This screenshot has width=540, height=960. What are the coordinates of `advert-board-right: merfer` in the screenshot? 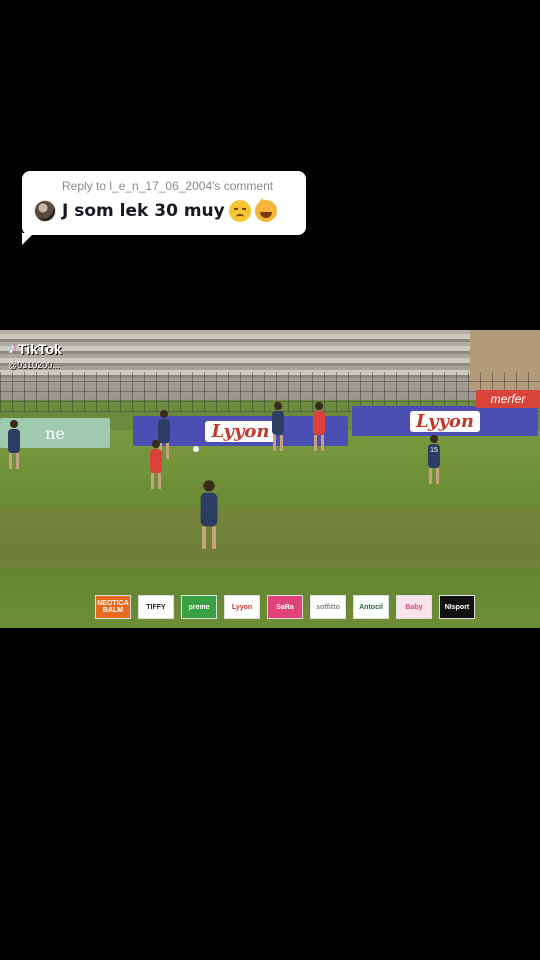 It's located at (508, 399).